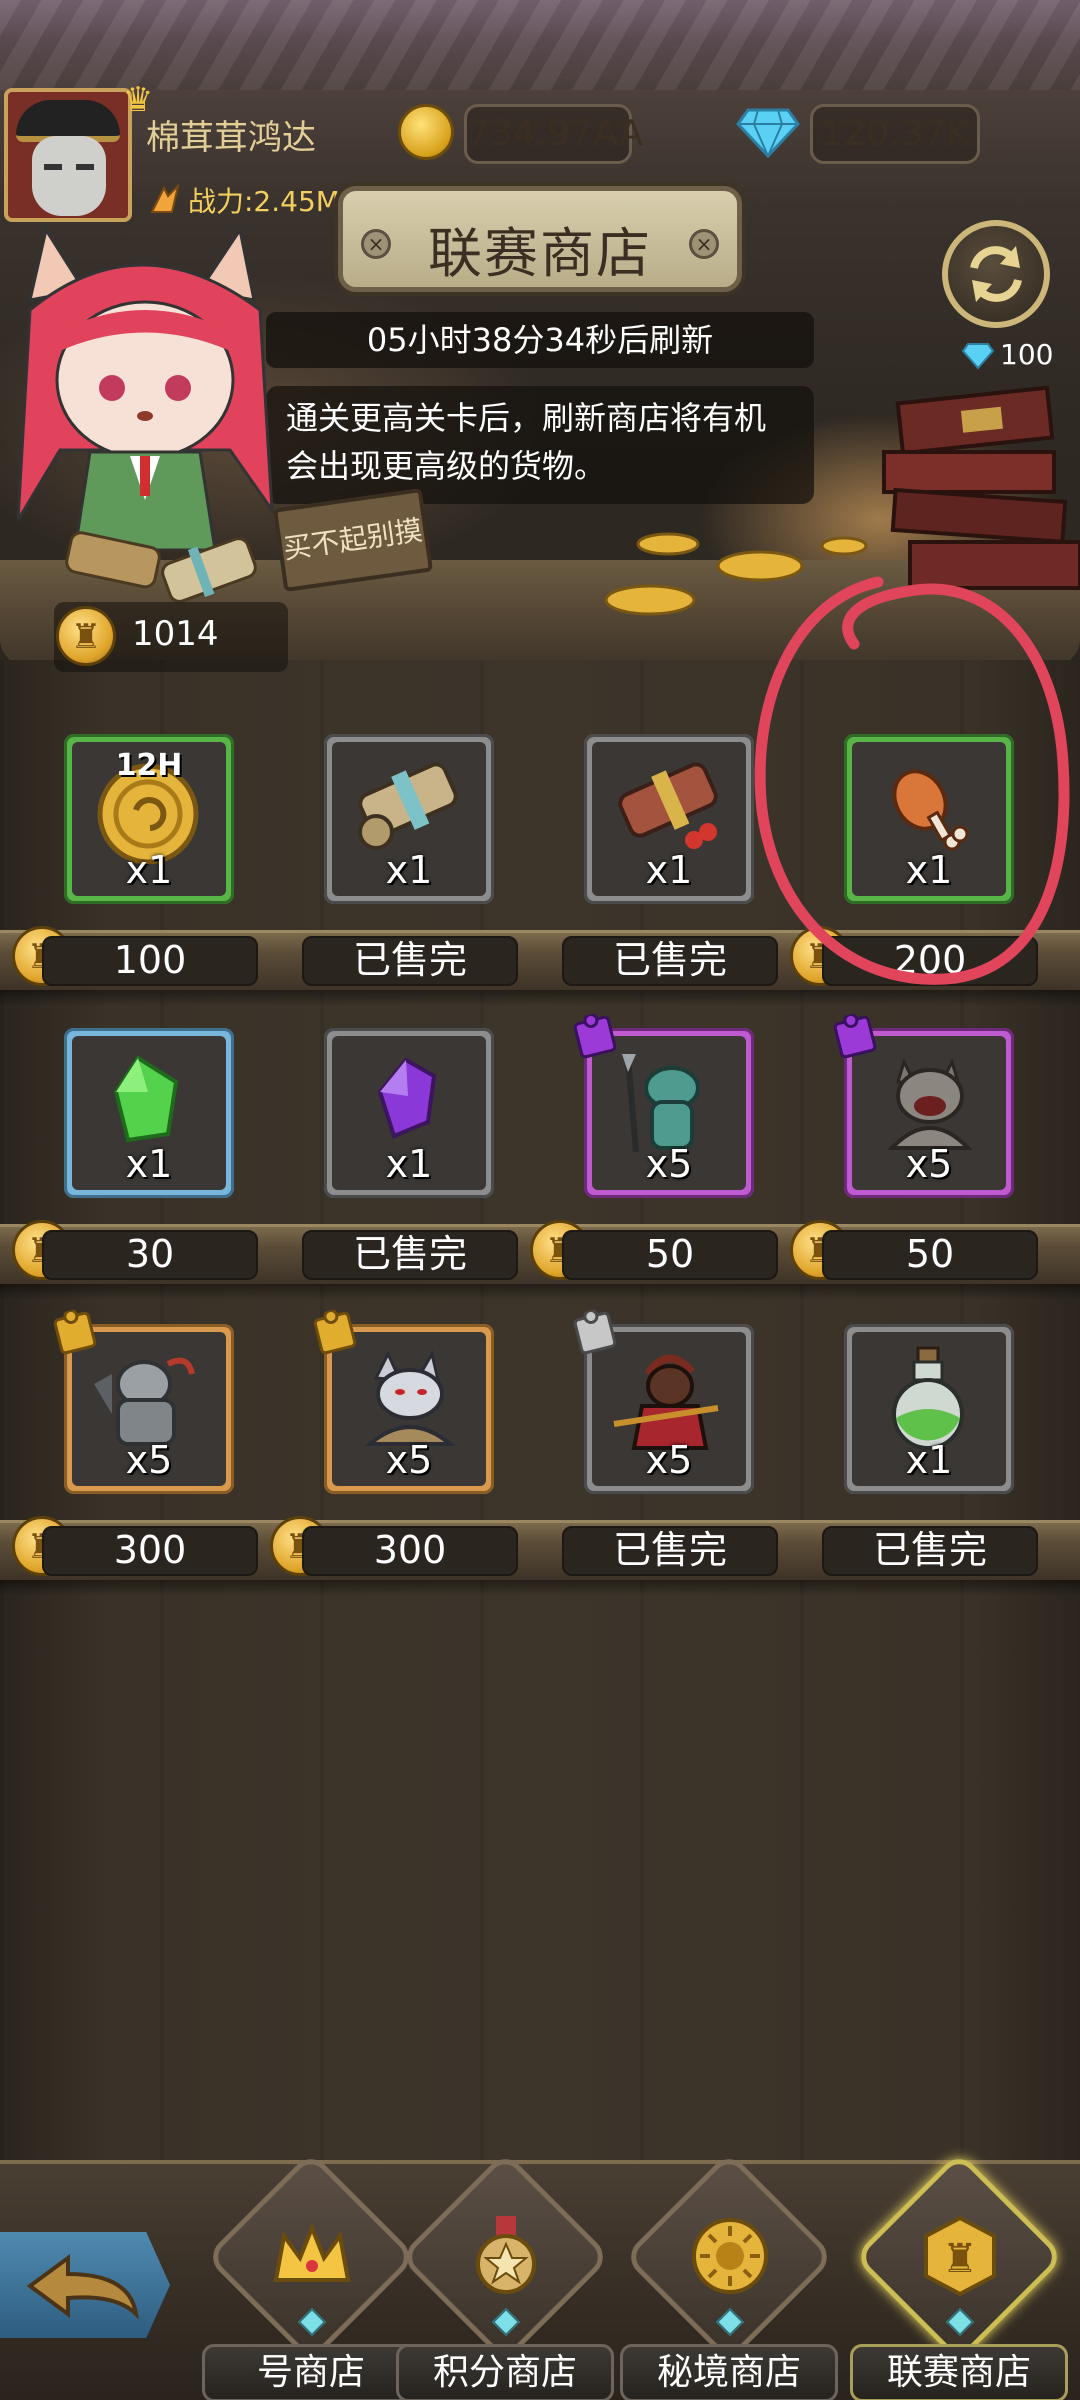 Image resolution: width=1080 pixels, height=2400 pixels. I want to click on back-button, so click(85, 2285).